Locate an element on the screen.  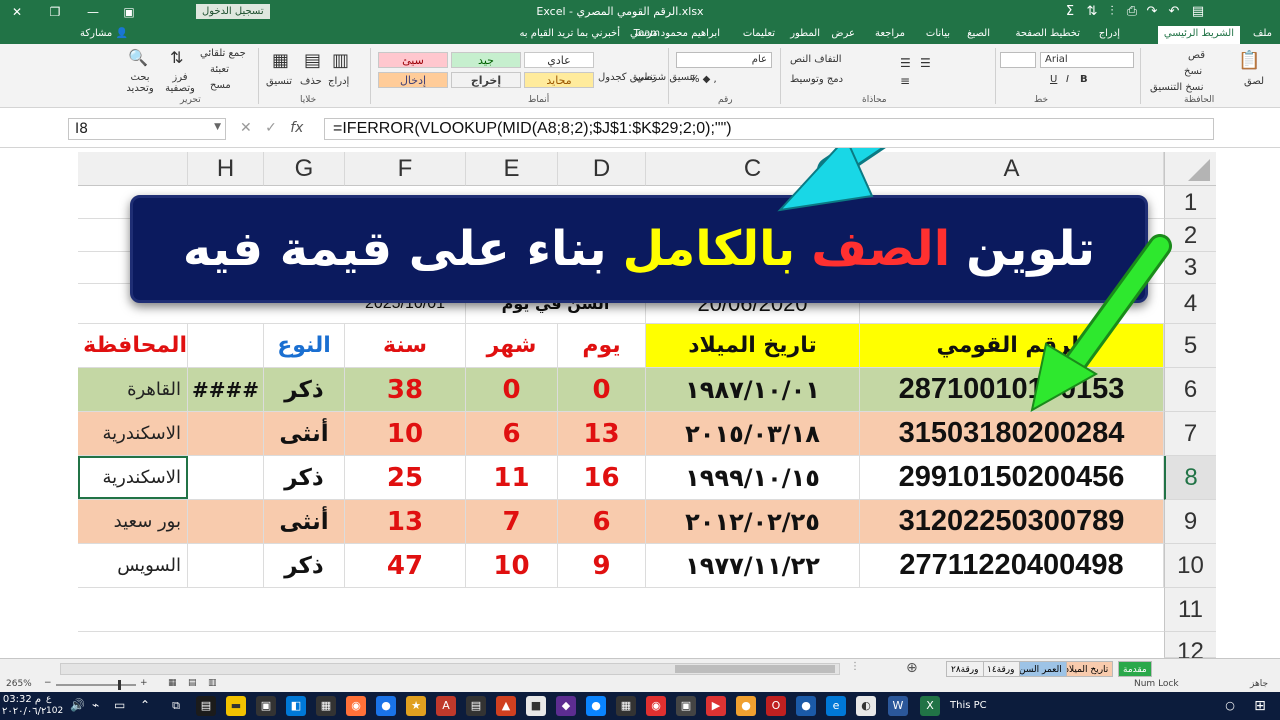
insert-cells-button: إدراج is located at coordinates (338, 81).